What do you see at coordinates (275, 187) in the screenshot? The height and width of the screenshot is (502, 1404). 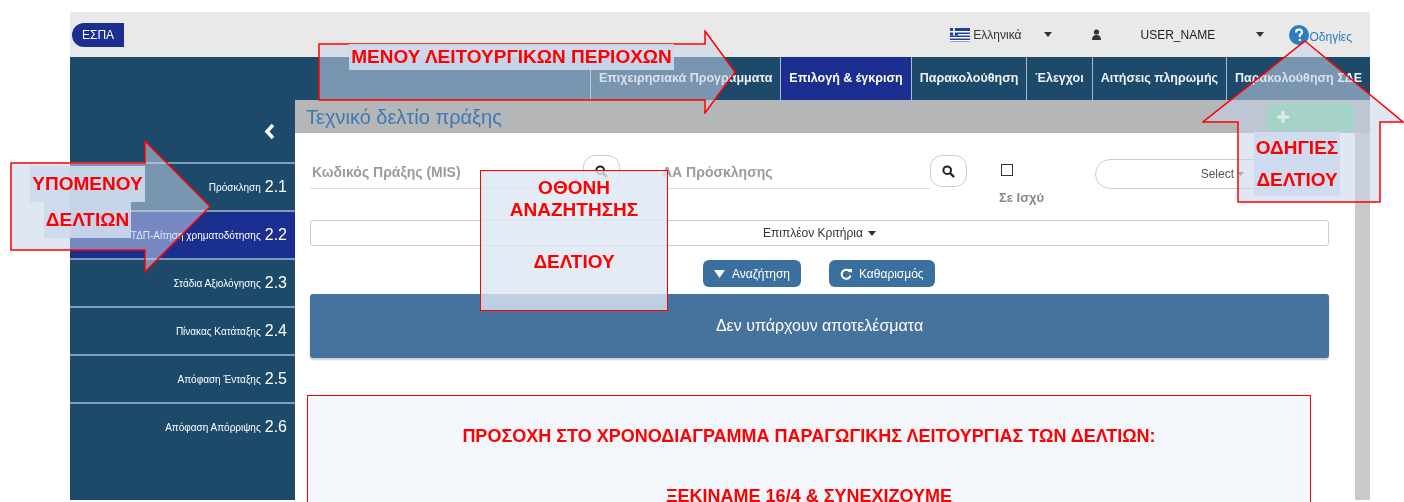 I see `sidebar-item-number: 2.1` at bounding box center [275, 187].